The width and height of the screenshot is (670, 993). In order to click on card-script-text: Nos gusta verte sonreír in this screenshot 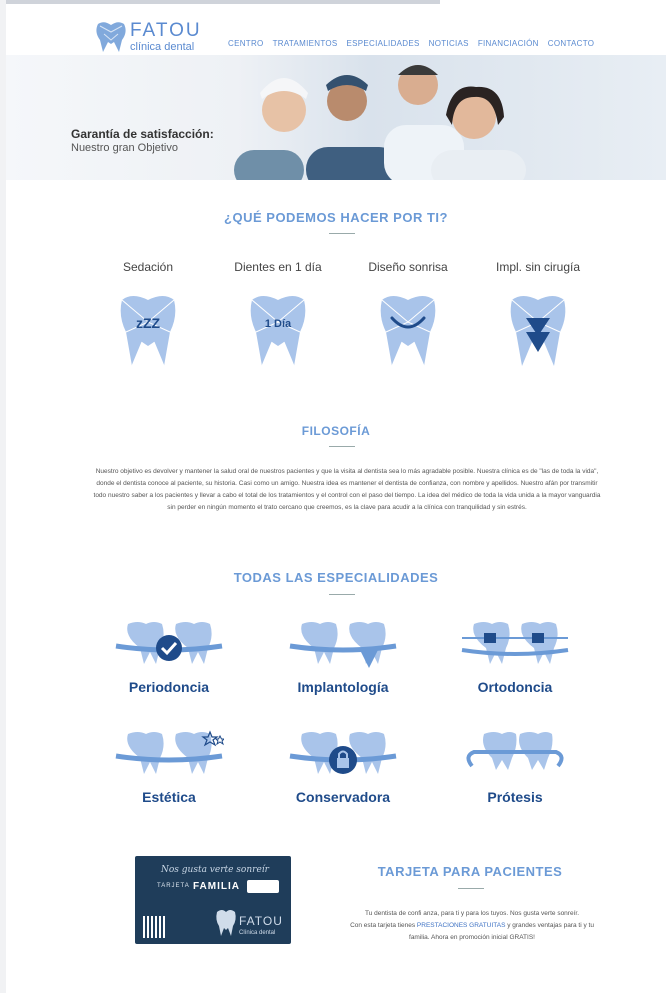, I will do `click(215, 870)`.